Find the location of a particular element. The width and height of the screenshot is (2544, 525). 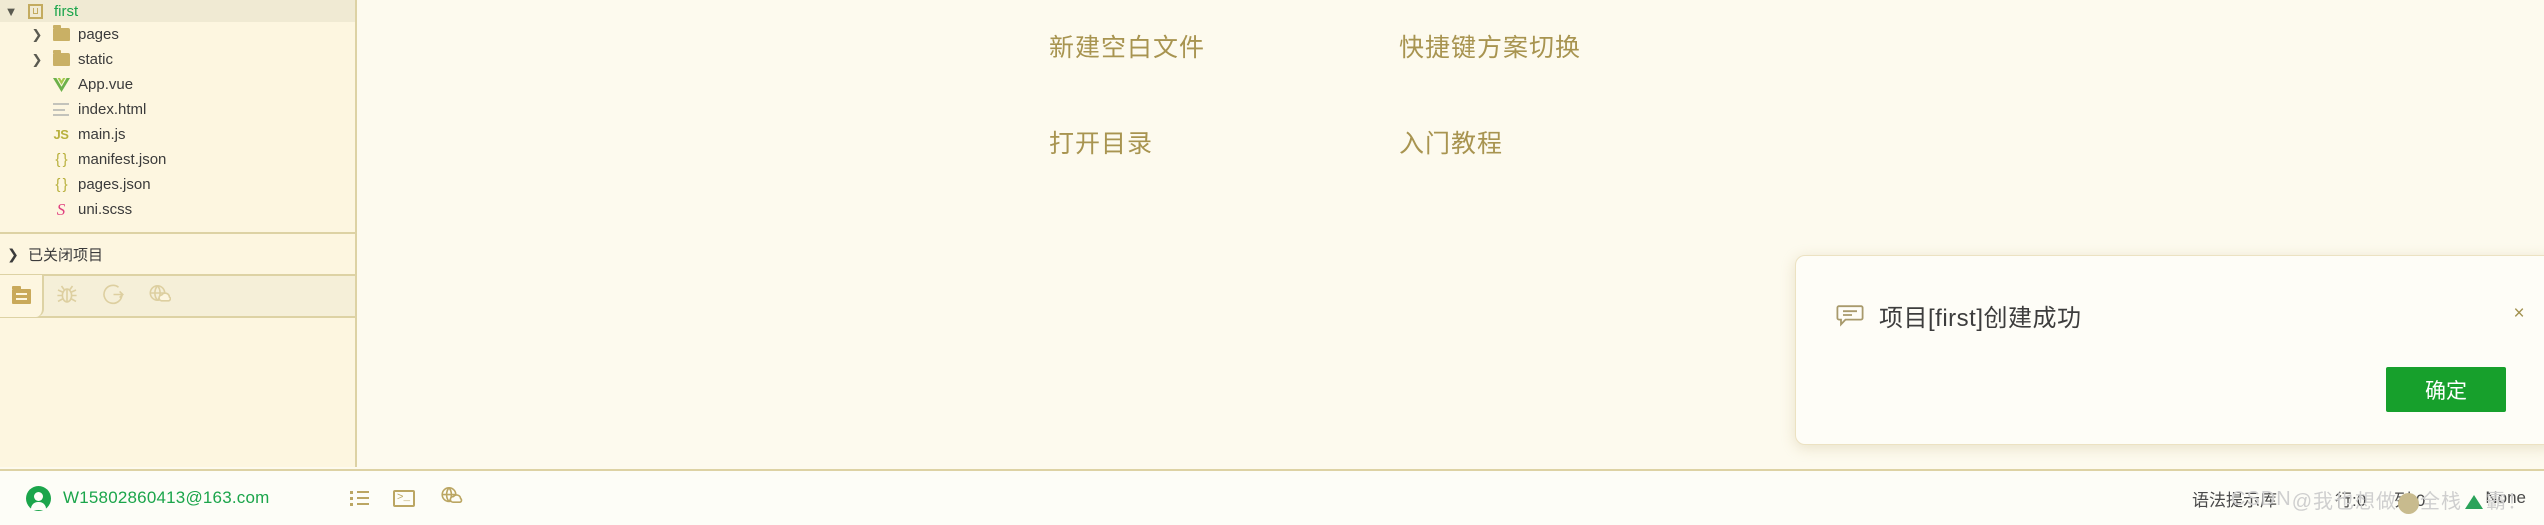

tree-row-project-first: ▼ first is located at coordinates (177, 11).